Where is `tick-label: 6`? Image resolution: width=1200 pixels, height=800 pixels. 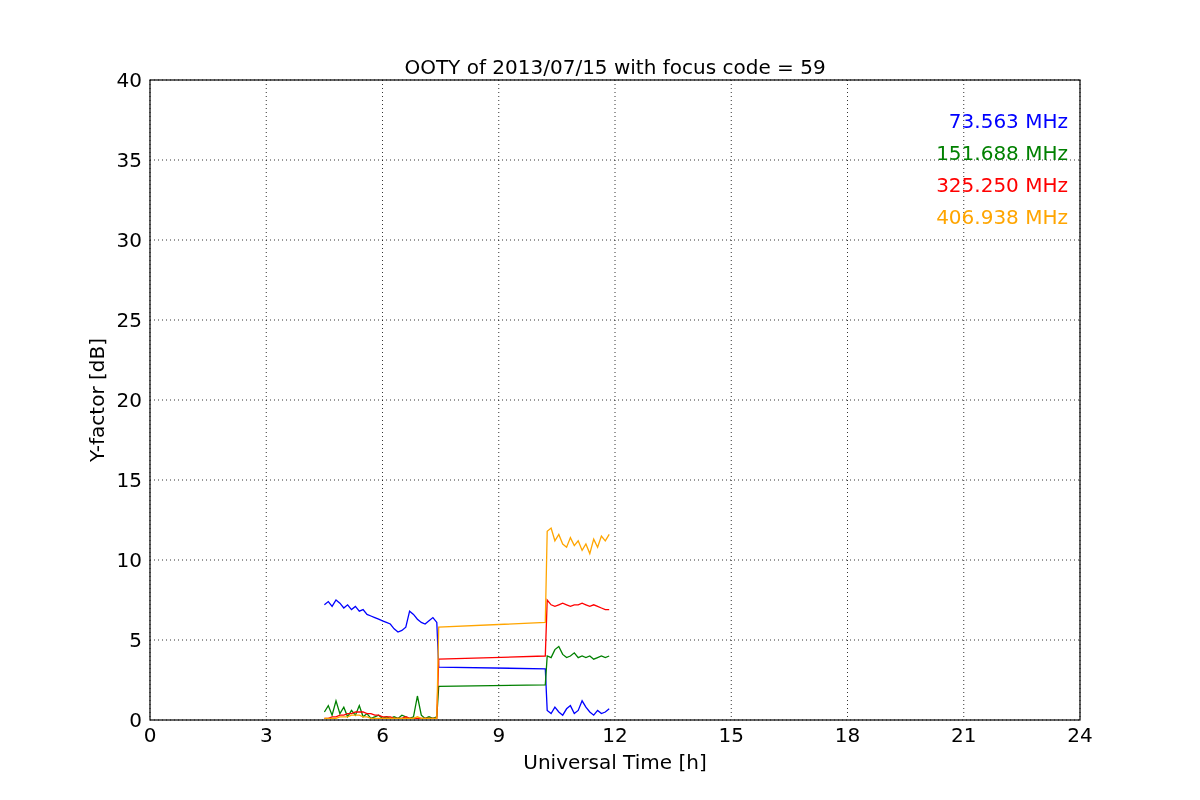 tick-label: 6 is located at coordinates (382, 735).